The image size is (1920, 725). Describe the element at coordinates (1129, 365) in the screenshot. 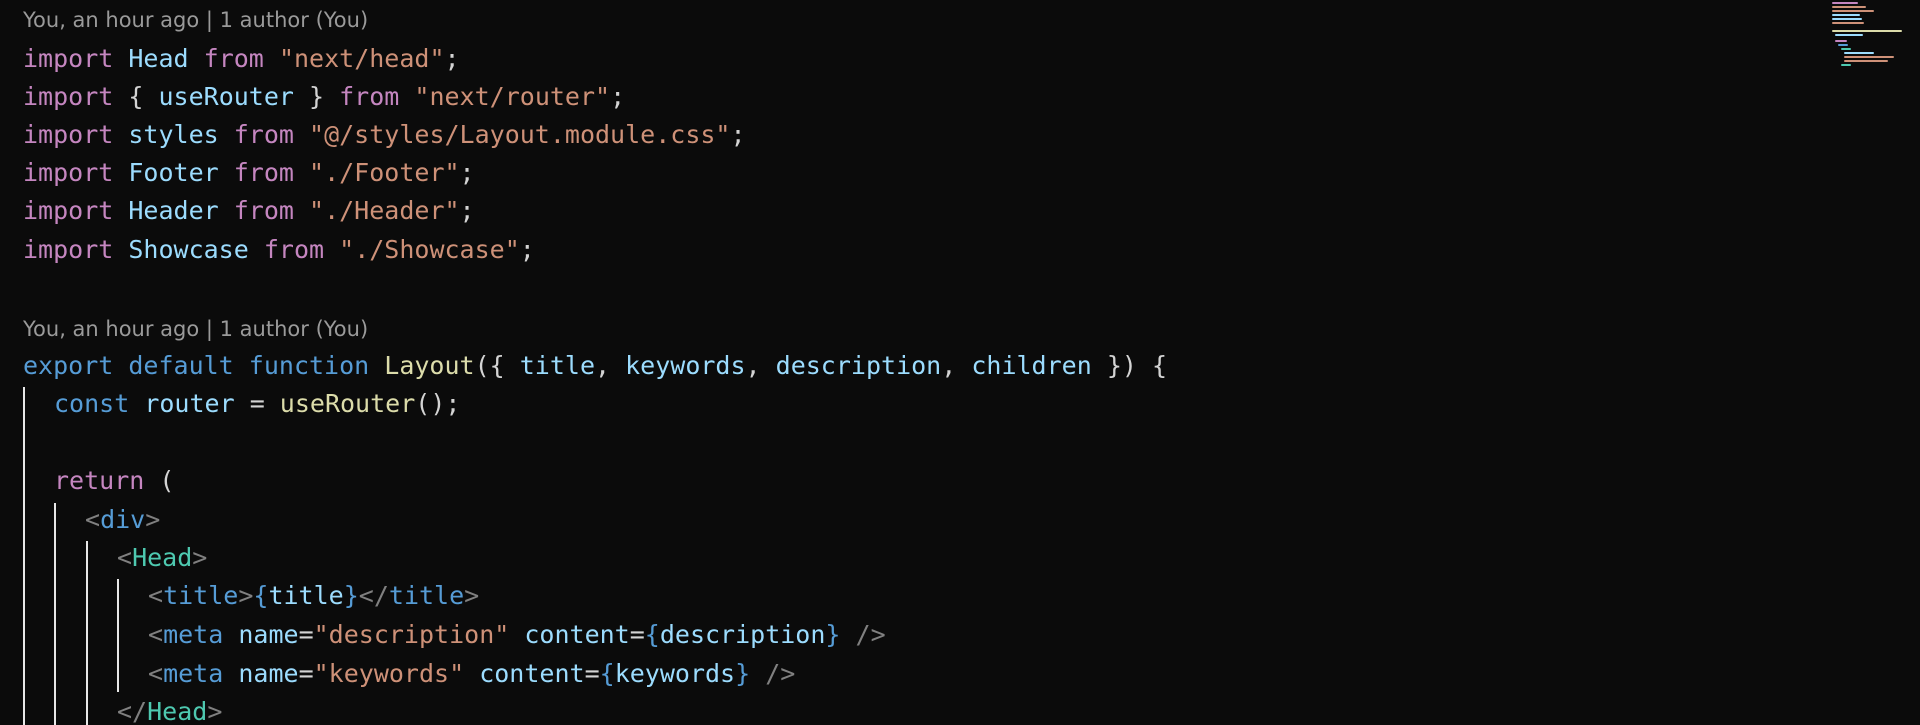

I see `token: }) {` at that location.